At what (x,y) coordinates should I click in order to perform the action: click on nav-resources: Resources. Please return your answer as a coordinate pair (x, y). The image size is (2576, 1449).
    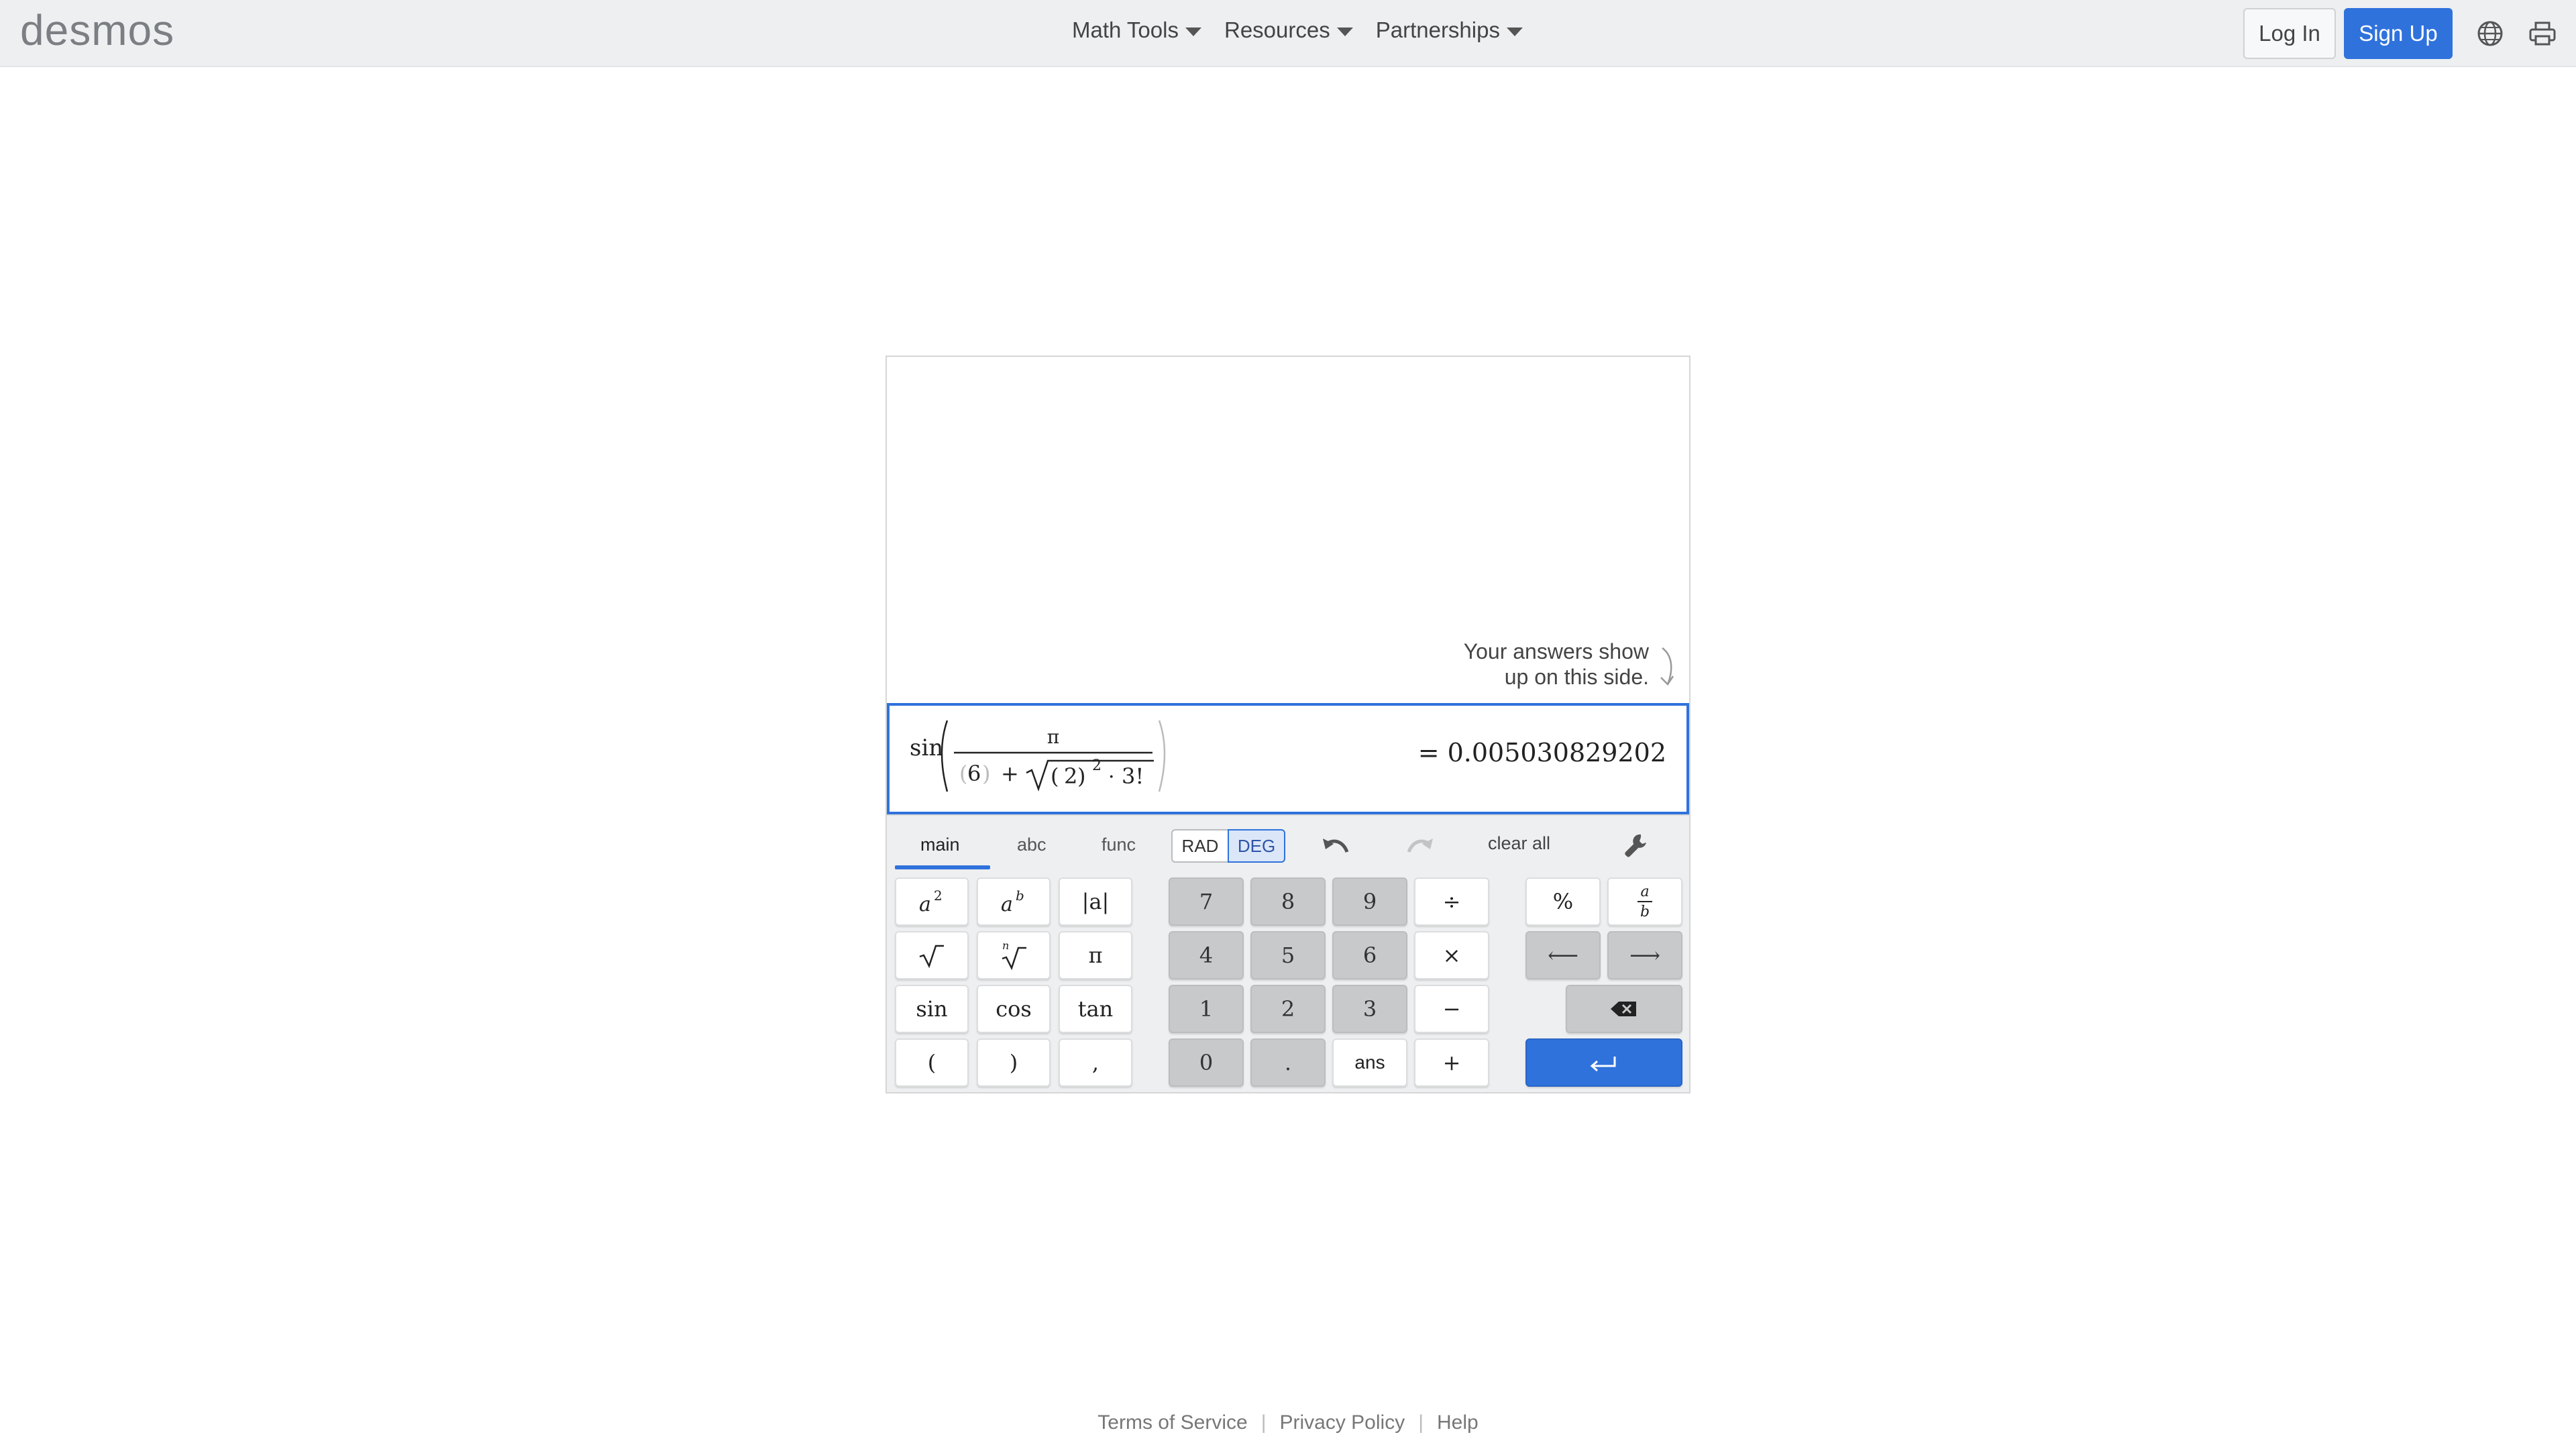
    Looking at the image, I should click on (1288, 30).